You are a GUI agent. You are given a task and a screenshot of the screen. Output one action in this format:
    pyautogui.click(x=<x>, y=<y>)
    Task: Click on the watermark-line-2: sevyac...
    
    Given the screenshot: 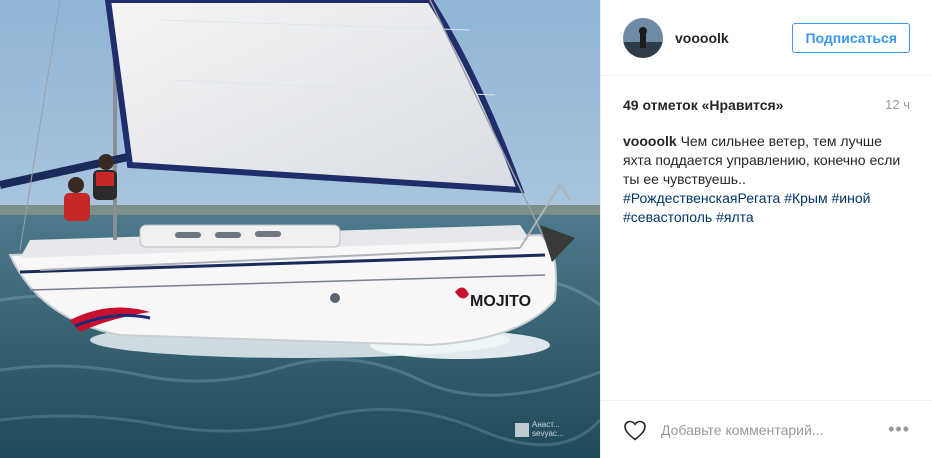 What is the action you would take?
    pyautogui.click(x=548, y=433)
    